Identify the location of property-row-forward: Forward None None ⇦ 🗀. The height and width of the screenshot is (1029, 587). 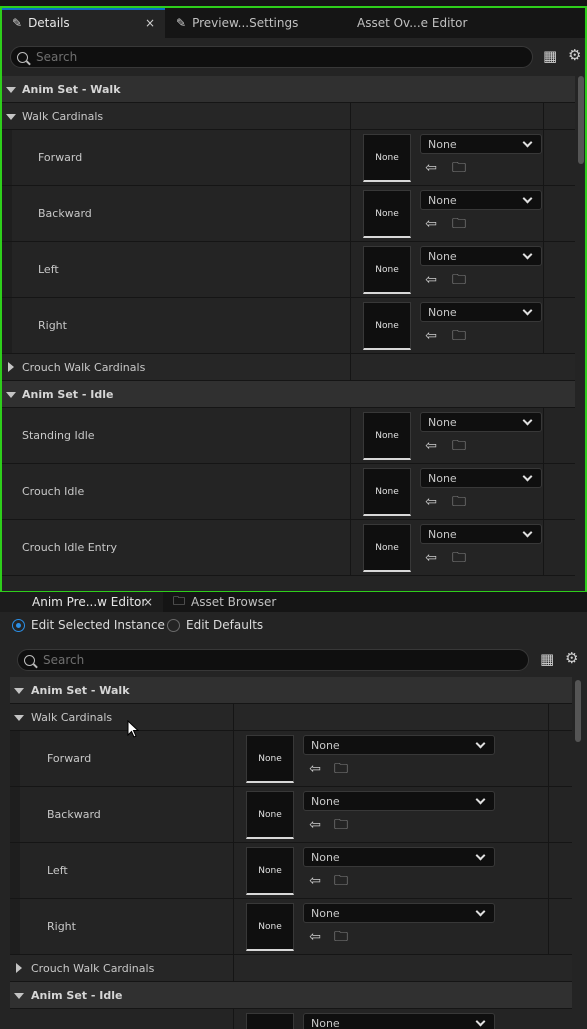
(291, 759).